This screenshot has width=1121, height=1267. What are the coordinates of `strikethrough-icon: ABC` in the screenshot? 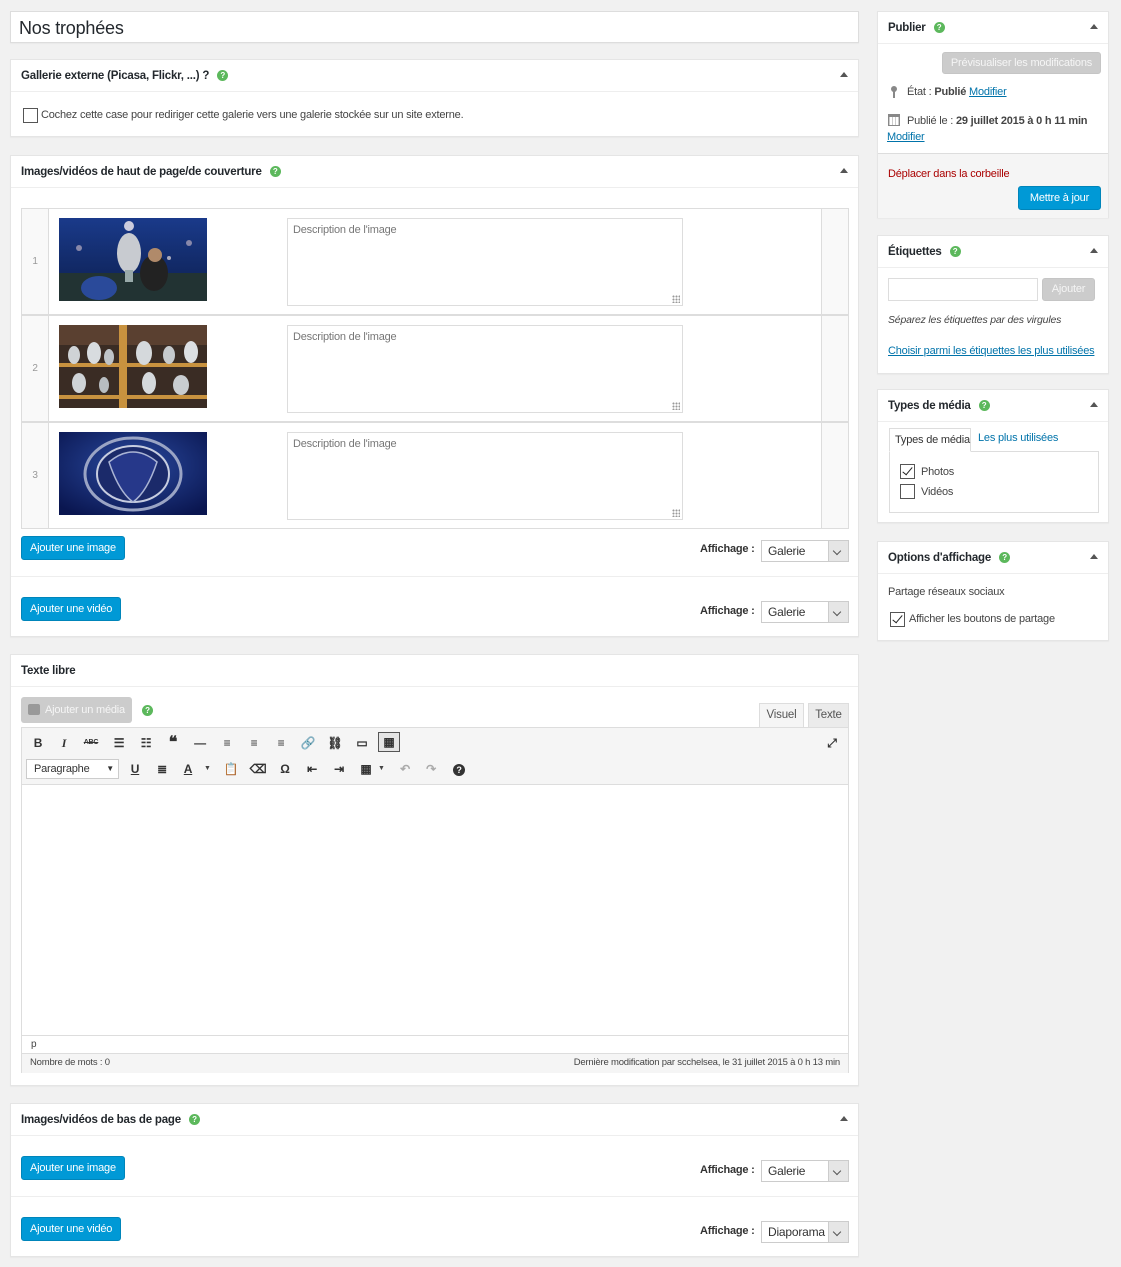 It's located at (91, 743).